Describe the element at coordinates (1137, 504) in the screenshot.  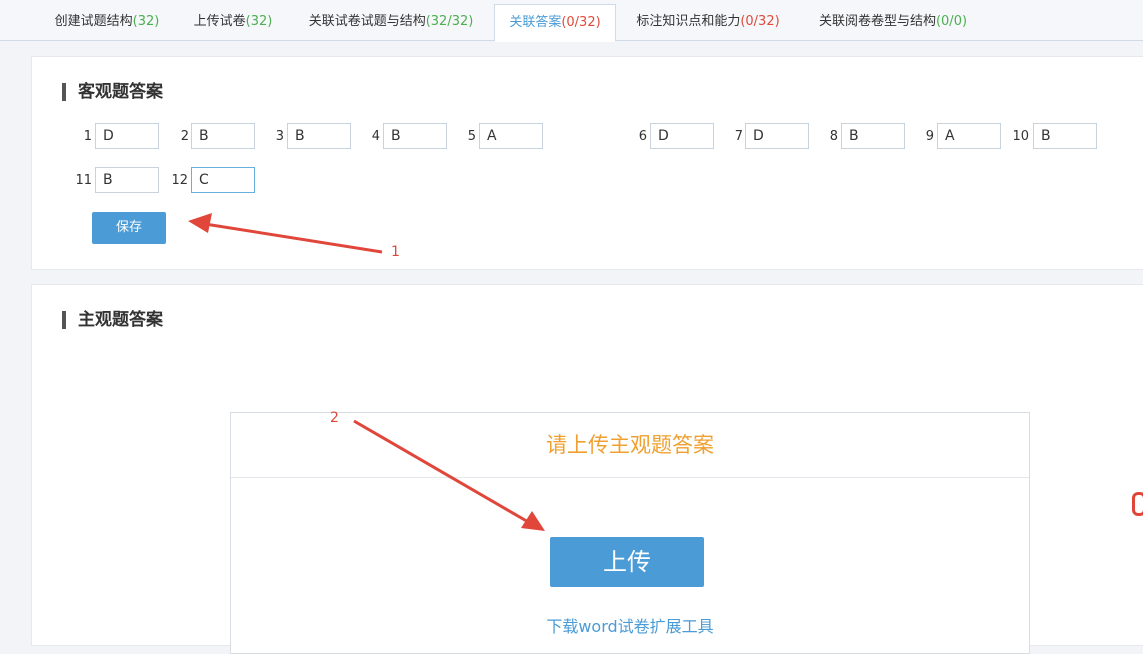
I see `side-widget-icon` at that location.